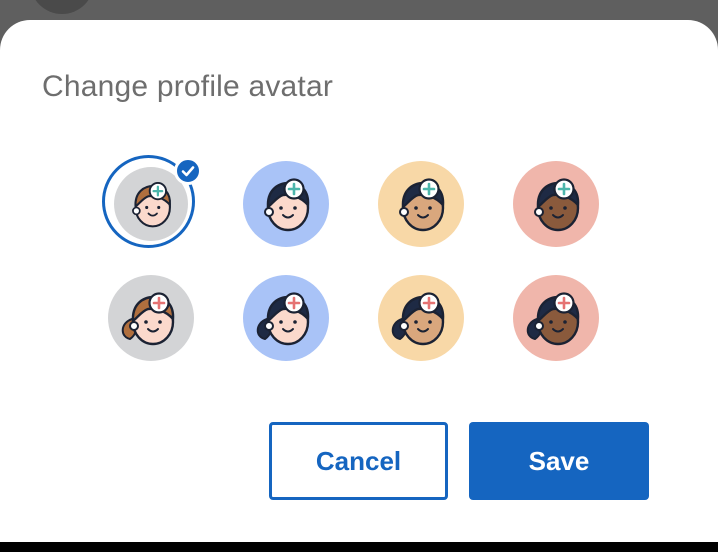  What do you see at coordinates (358, 461) in the screenshot?
I see `cancel-button: Cancel` at bounding box center [358, 461].